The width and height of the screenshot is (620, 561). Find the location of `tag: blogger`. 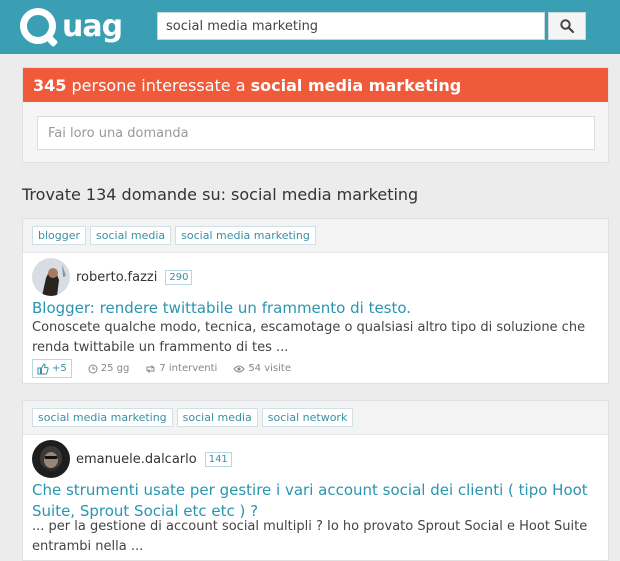

tag: blogger is located at coordinates (59, 235).